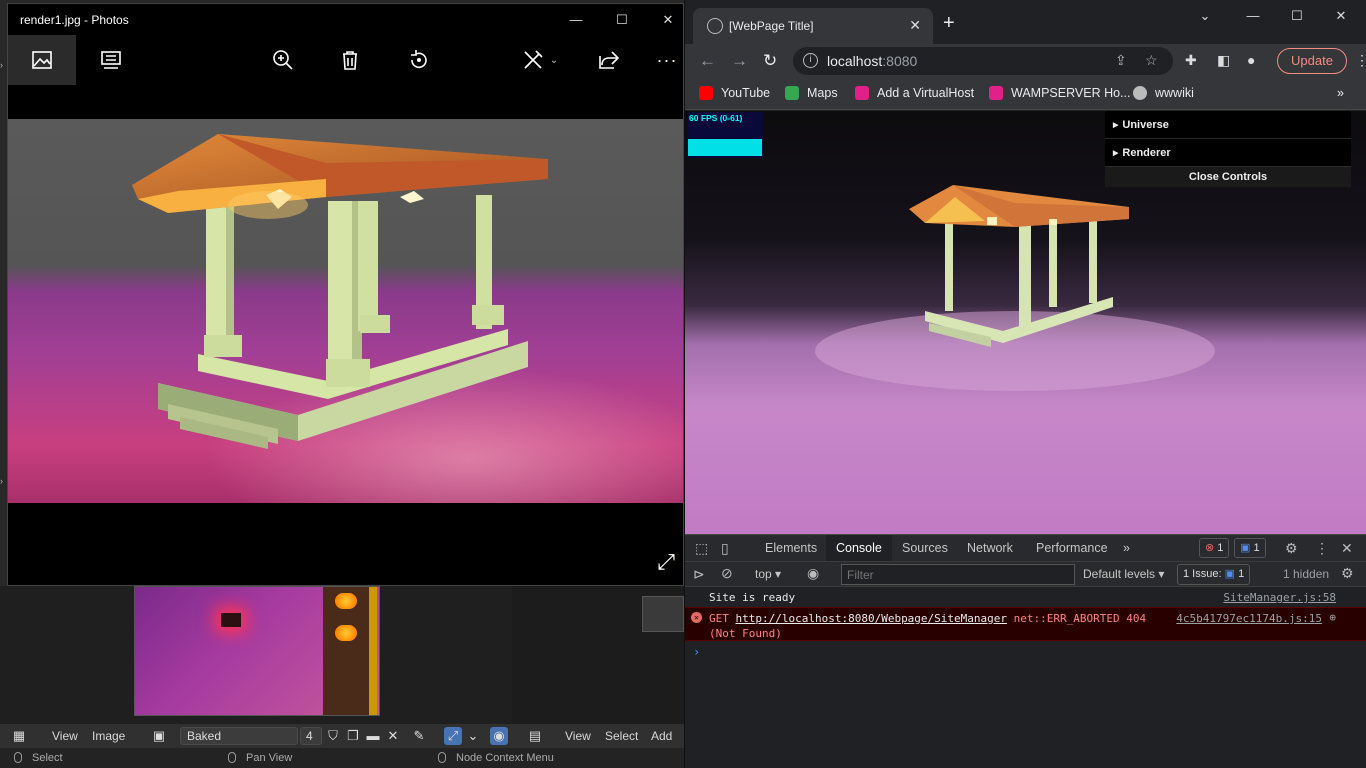 This screenshot has height=768, width=1366. I want to click on dat-gui-panel: ▶ Universe ▶ Renderer Close Controls, so click(1228, 149).